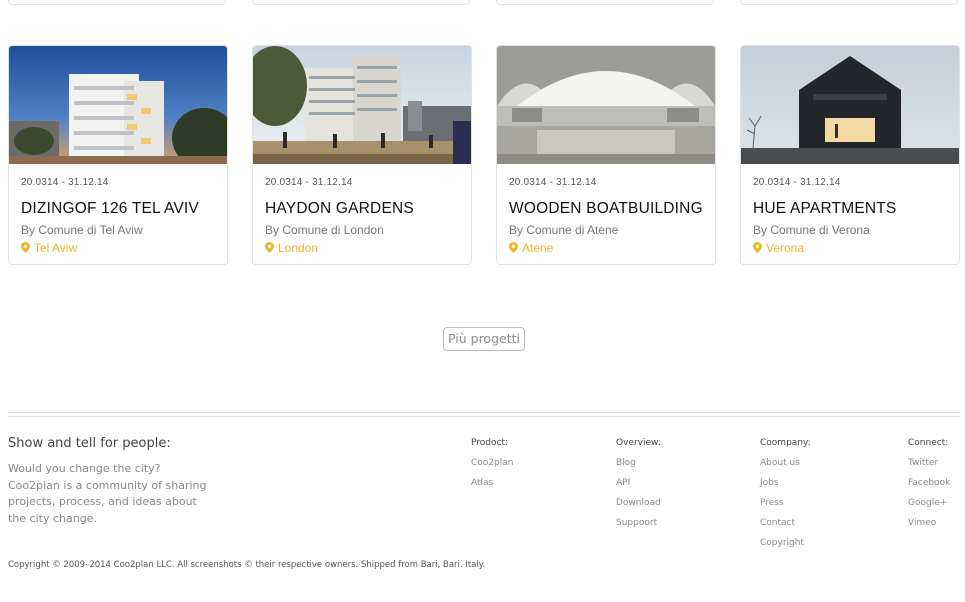 This screenshot has width=965, height=602. Describe the element at coordinates (638, 527) in the screenshot. I see `footer-link-support: Suppoort` at that location.